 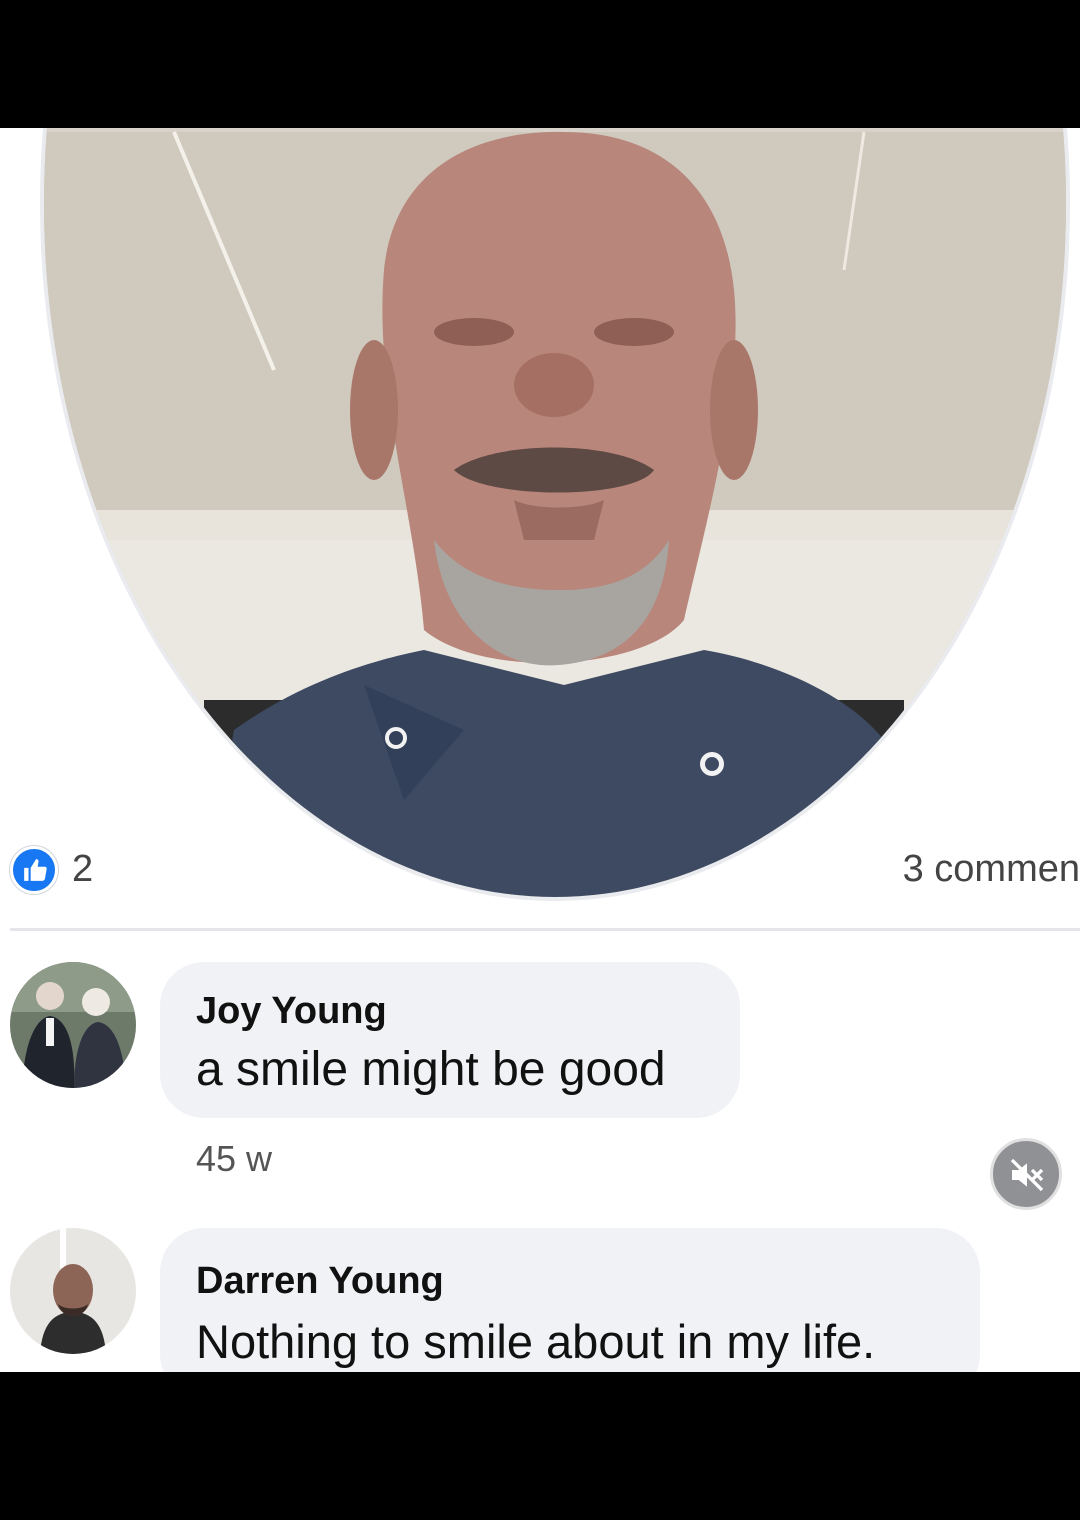 I want to click on divider, so click(x=545, y=929).